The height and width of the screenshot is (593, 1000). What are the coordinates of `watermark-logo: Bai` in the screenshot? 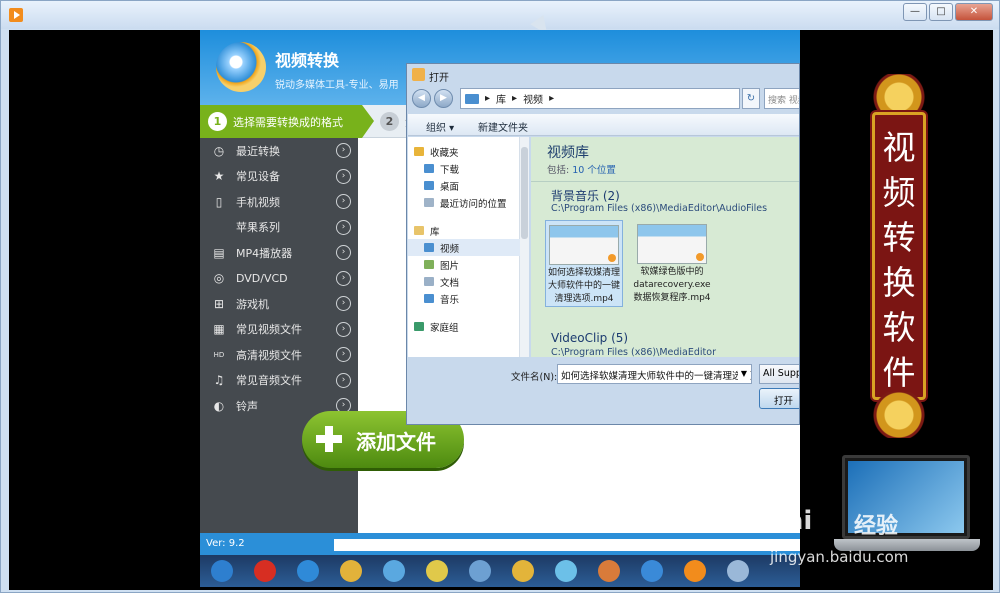 It's located at (789, 521).